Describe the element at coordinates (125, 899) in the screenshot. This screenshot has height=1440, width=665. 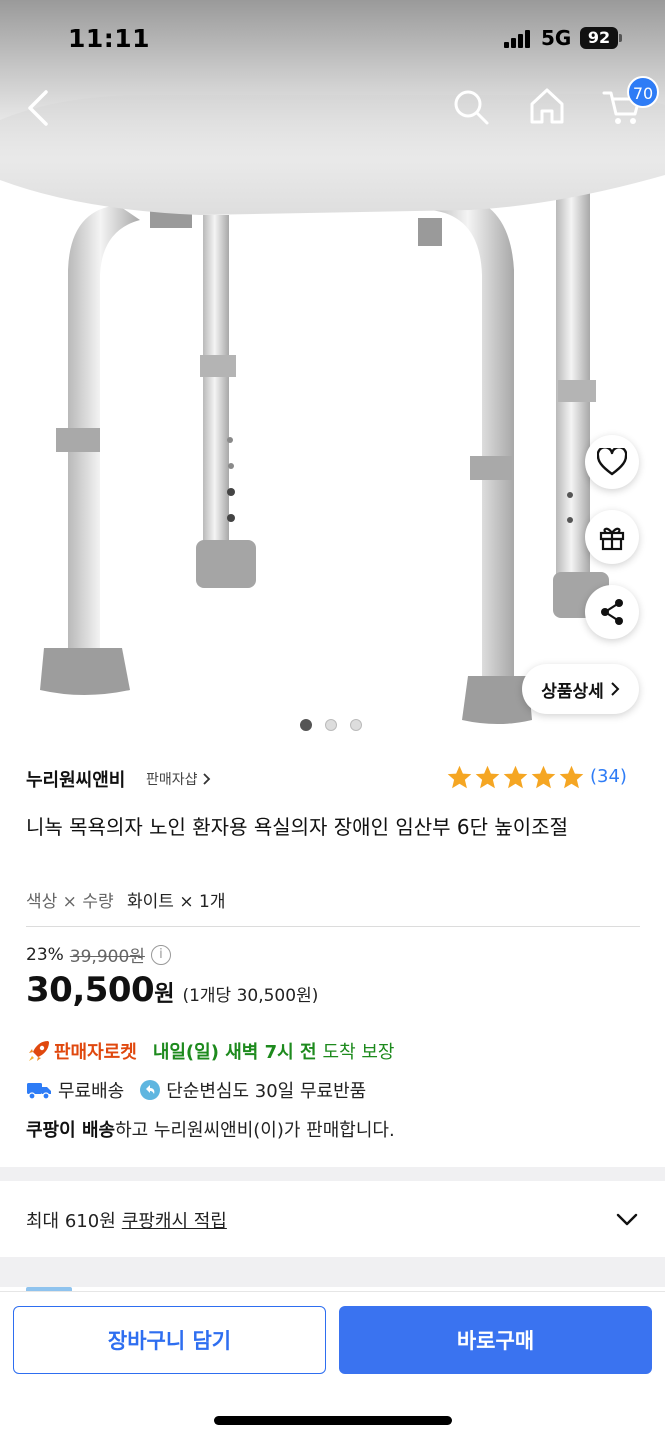
I see `option-selector: 색상 × 수량 화이트 × 1개` at that location.